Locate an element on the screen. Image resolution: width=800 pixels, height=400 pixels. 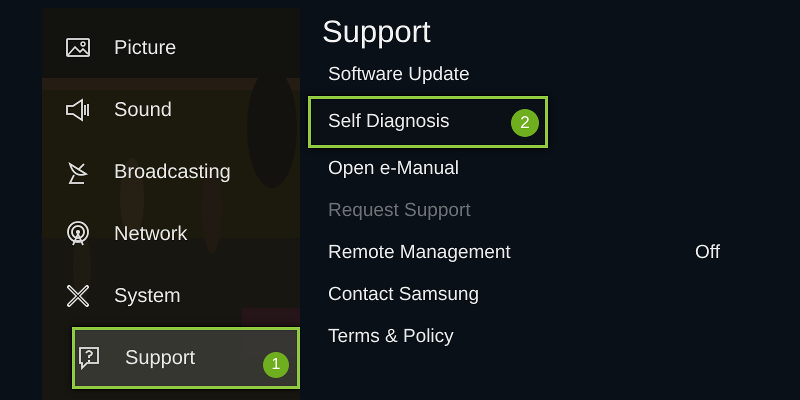
menu-item: Remote Management Off is located at coordinates (531, 253).